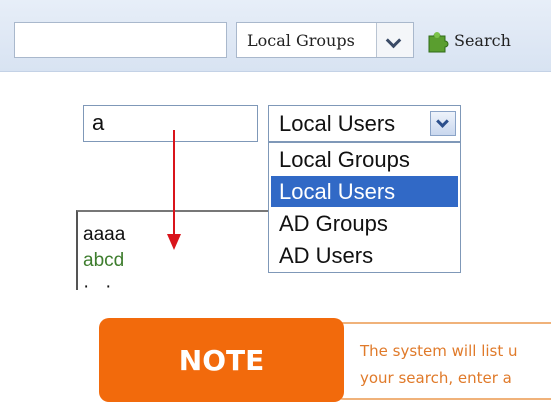  I want to click on search-button: Search, so click(467, 40).